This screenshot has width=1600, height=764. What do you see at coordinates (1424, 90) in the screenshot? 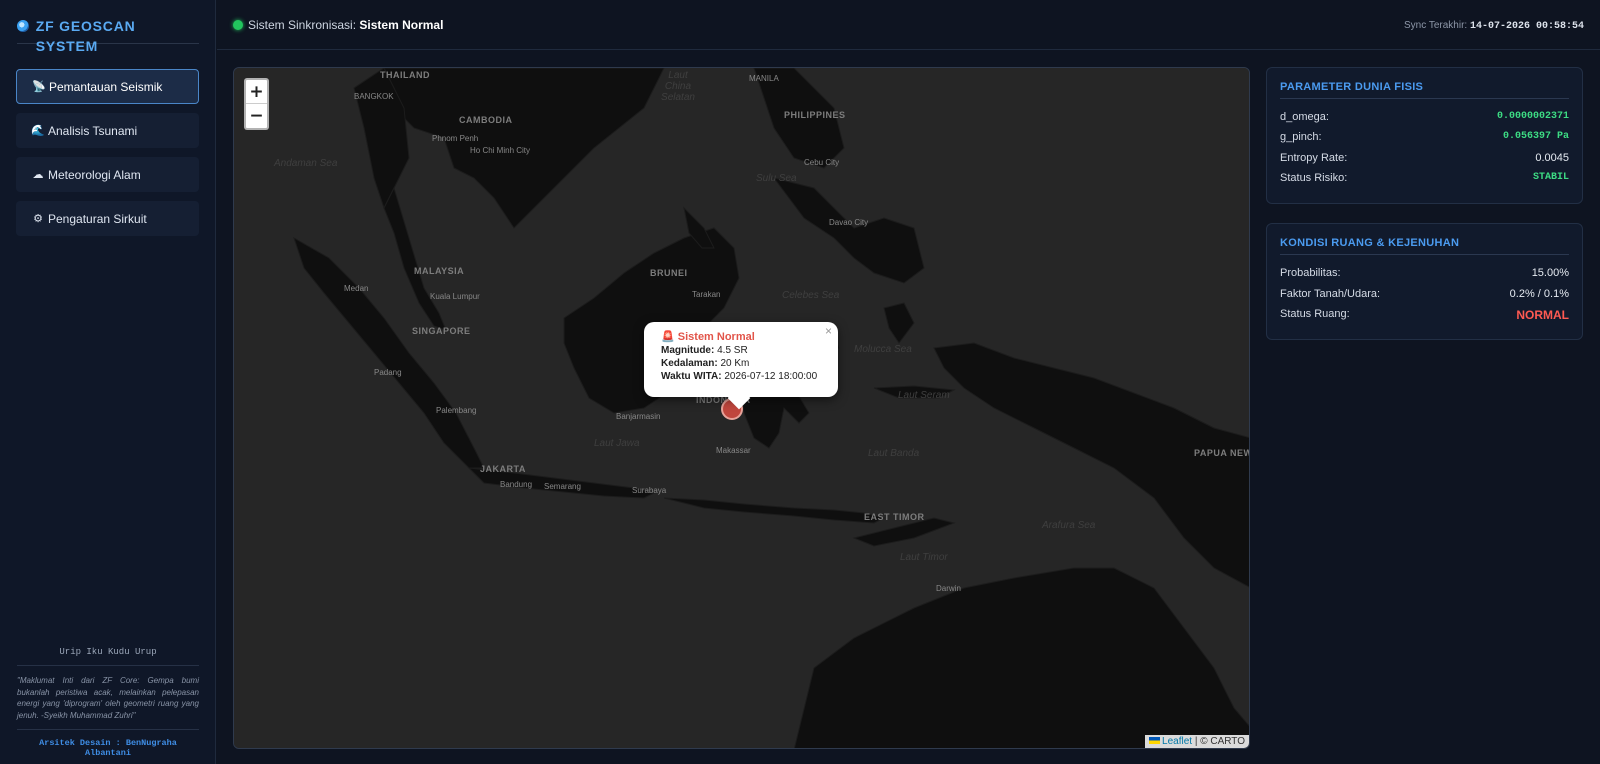
I see `panel-title: PARAMETER DUNIA FISIS` at bounding box center [1424, 90].